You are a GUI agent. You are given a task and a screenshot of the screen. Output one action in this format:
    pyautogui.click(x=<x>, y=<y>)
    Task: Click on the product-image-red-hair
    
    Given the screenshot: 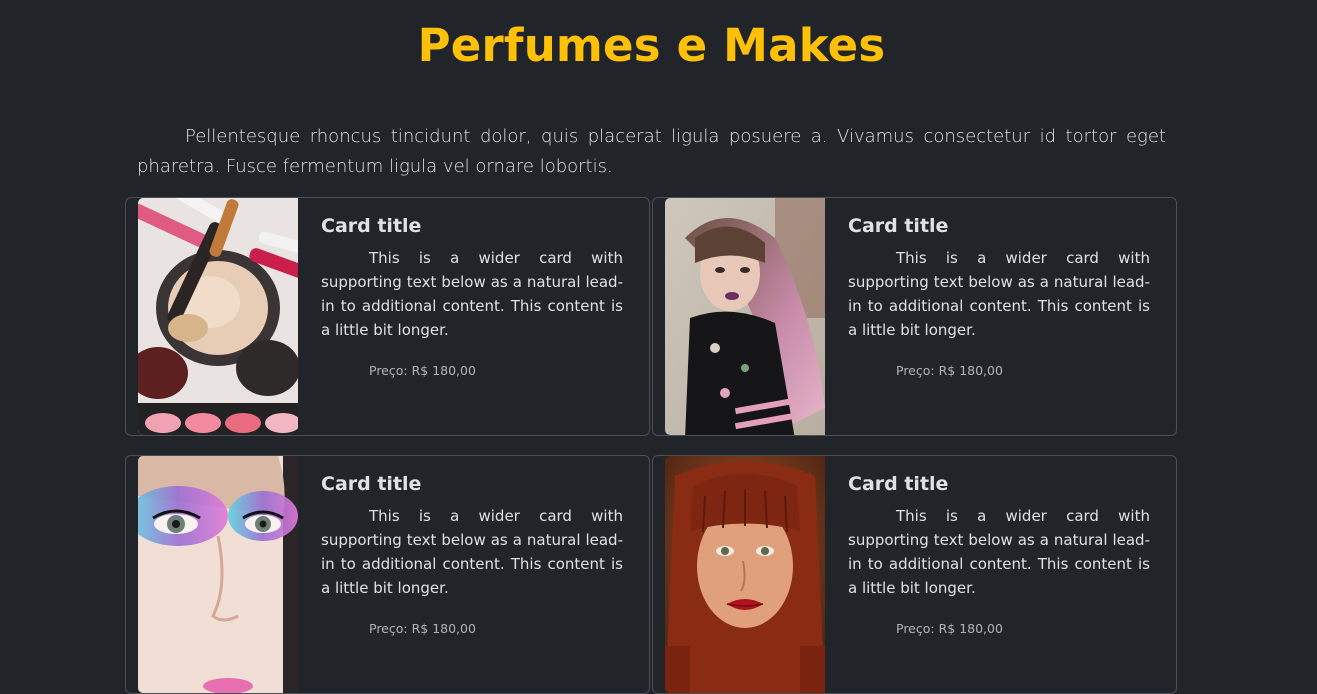 What is the action you would take?
    pyautogui.click(x=745, y=574)
    